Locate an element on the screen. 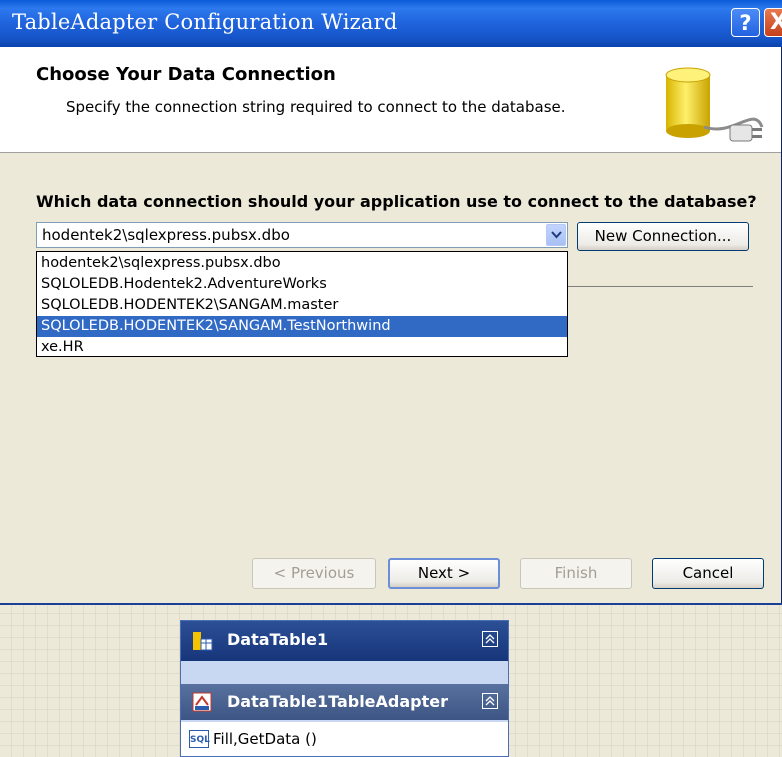 Image resolution: width=782 pixels, height=757 pixels. connection-combobox: hodentek2\sqlexpress.pubsx.dbo is located at coordinates (302, 235).